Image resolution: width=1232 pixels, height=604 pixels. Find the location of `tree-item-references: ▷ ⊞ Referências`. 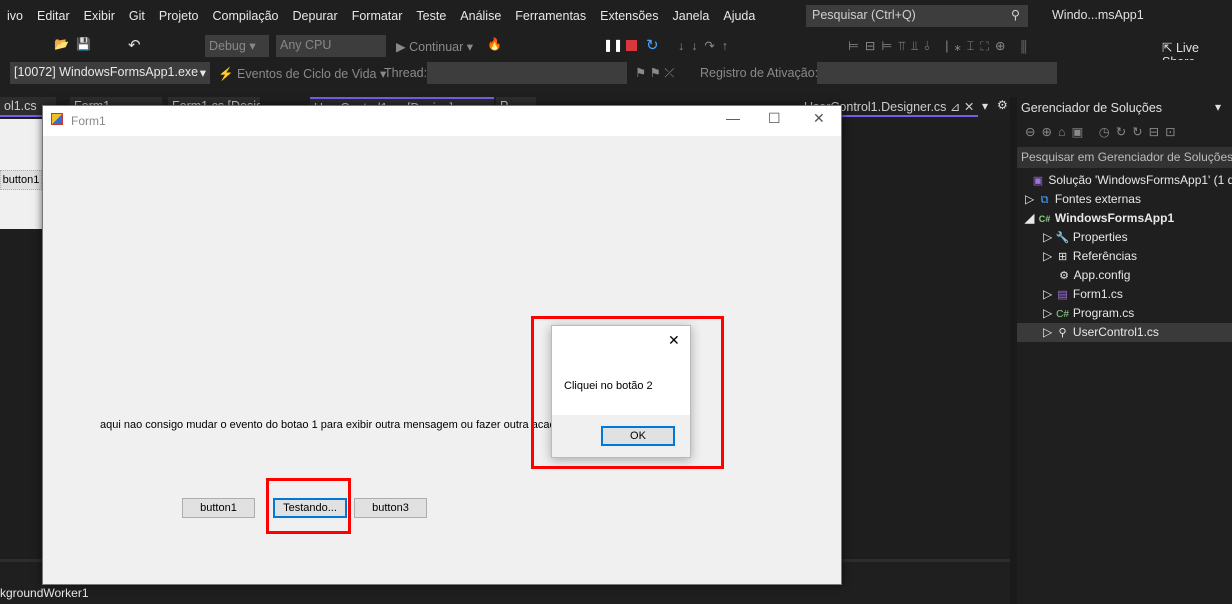

tree-item-references: ▷ ⊞ Referências is located at coordinates (1124, 256).